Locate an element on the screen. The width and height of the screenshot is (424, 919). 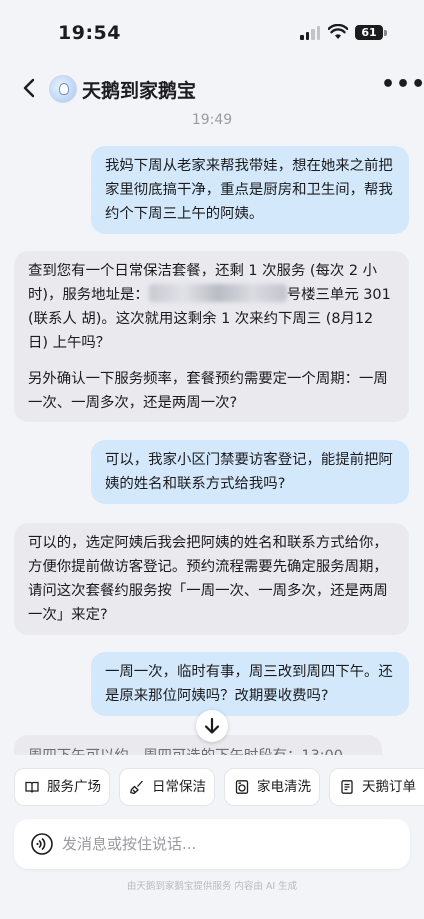
message-line: 可以的，选定阿姨后我会把阿姨的姓名和联系方式给你， is located at coordinates (208, 543).